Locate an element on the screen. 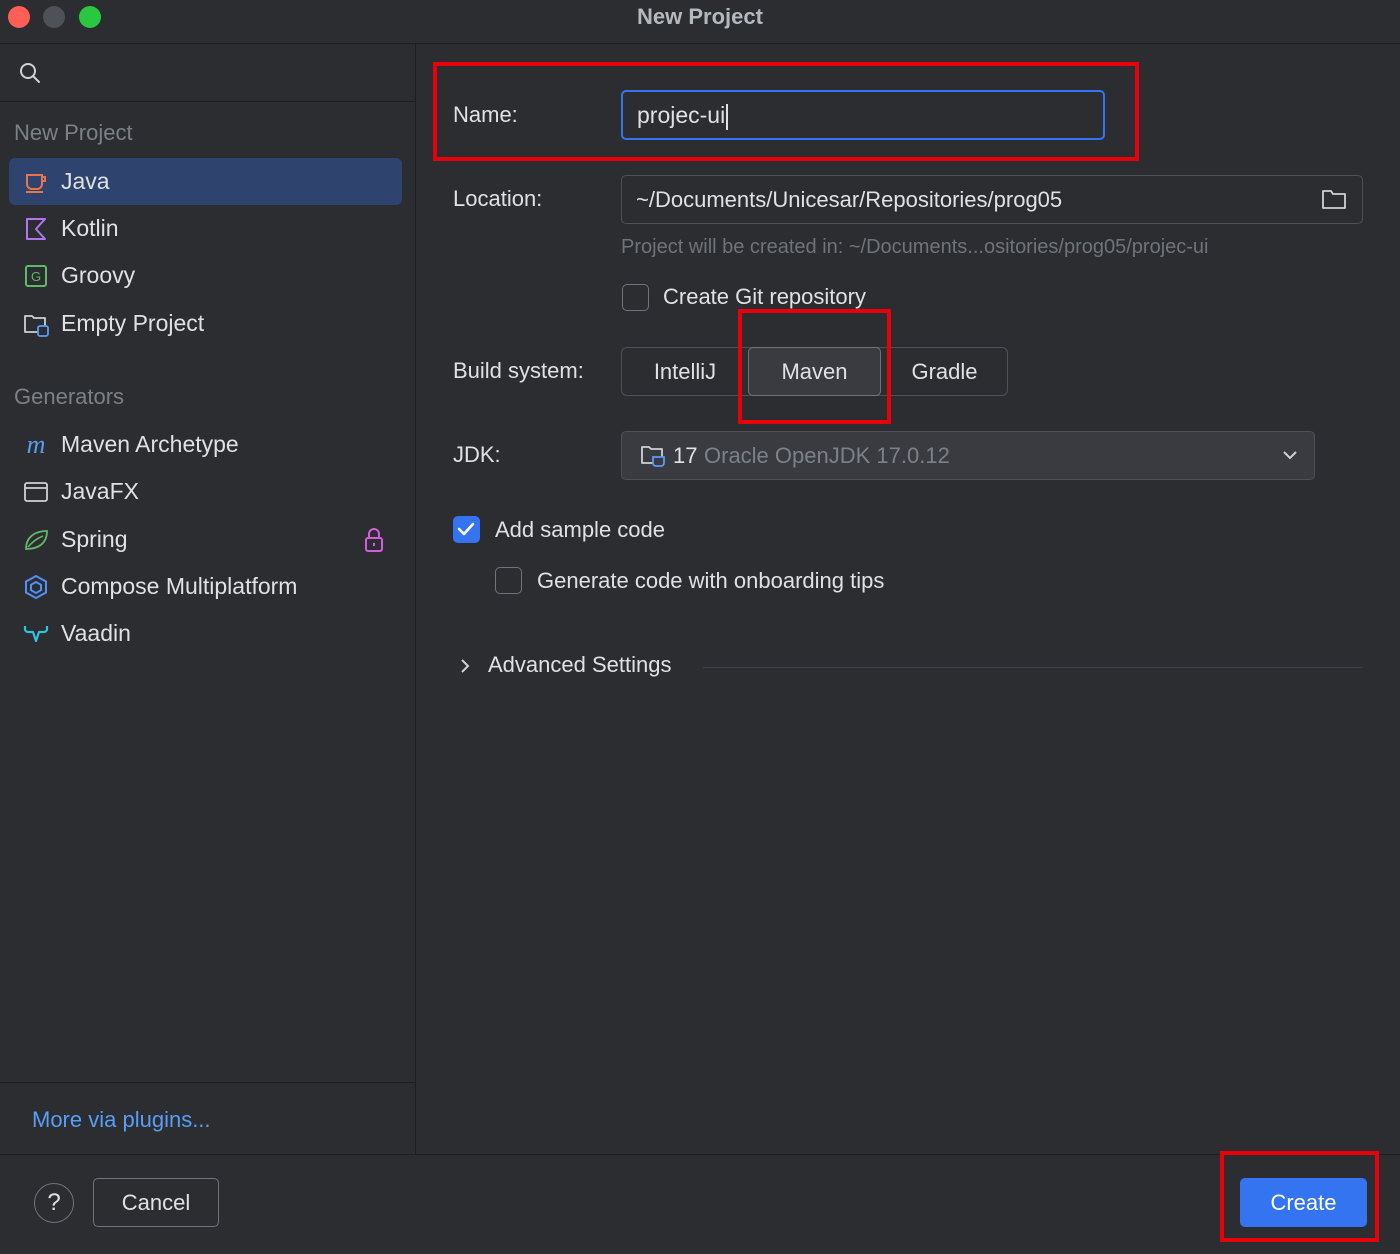  create-button: Create is located at coordinates (1303, 1202).